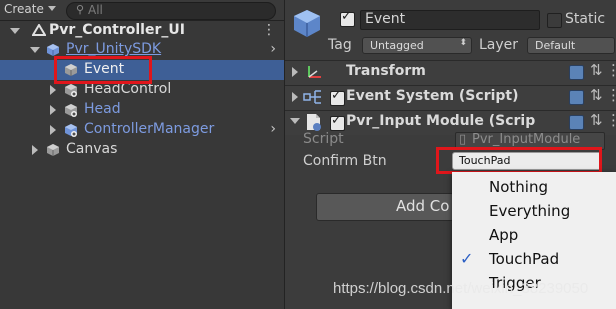  I want to click on component-title: Pvr_Input Module (Scrip, so click(441, 121).